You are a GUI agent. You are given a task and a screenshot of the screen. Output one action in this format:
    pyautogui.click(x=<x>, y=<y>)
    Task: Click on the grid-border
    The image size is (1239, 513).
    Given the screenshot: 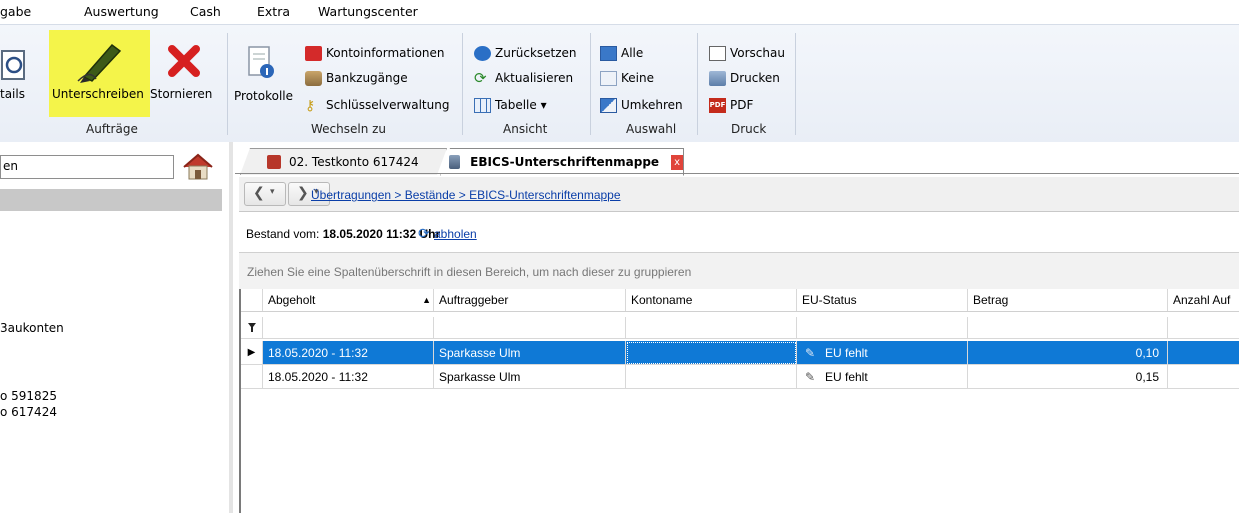 What is the action you would take?
    pyautogui.click(x=240, y=401)
    